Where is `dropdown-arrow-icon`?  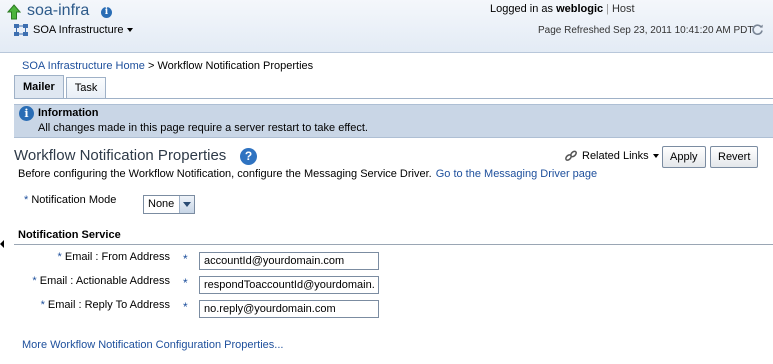
dropdown-arrow-icon is located at coordinates (186, 204).